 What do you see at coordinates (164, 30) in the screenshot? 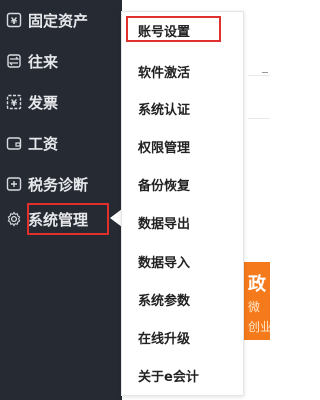
I see `menu-item-account-settings: 账号设置` at bounding box center [164, 30].